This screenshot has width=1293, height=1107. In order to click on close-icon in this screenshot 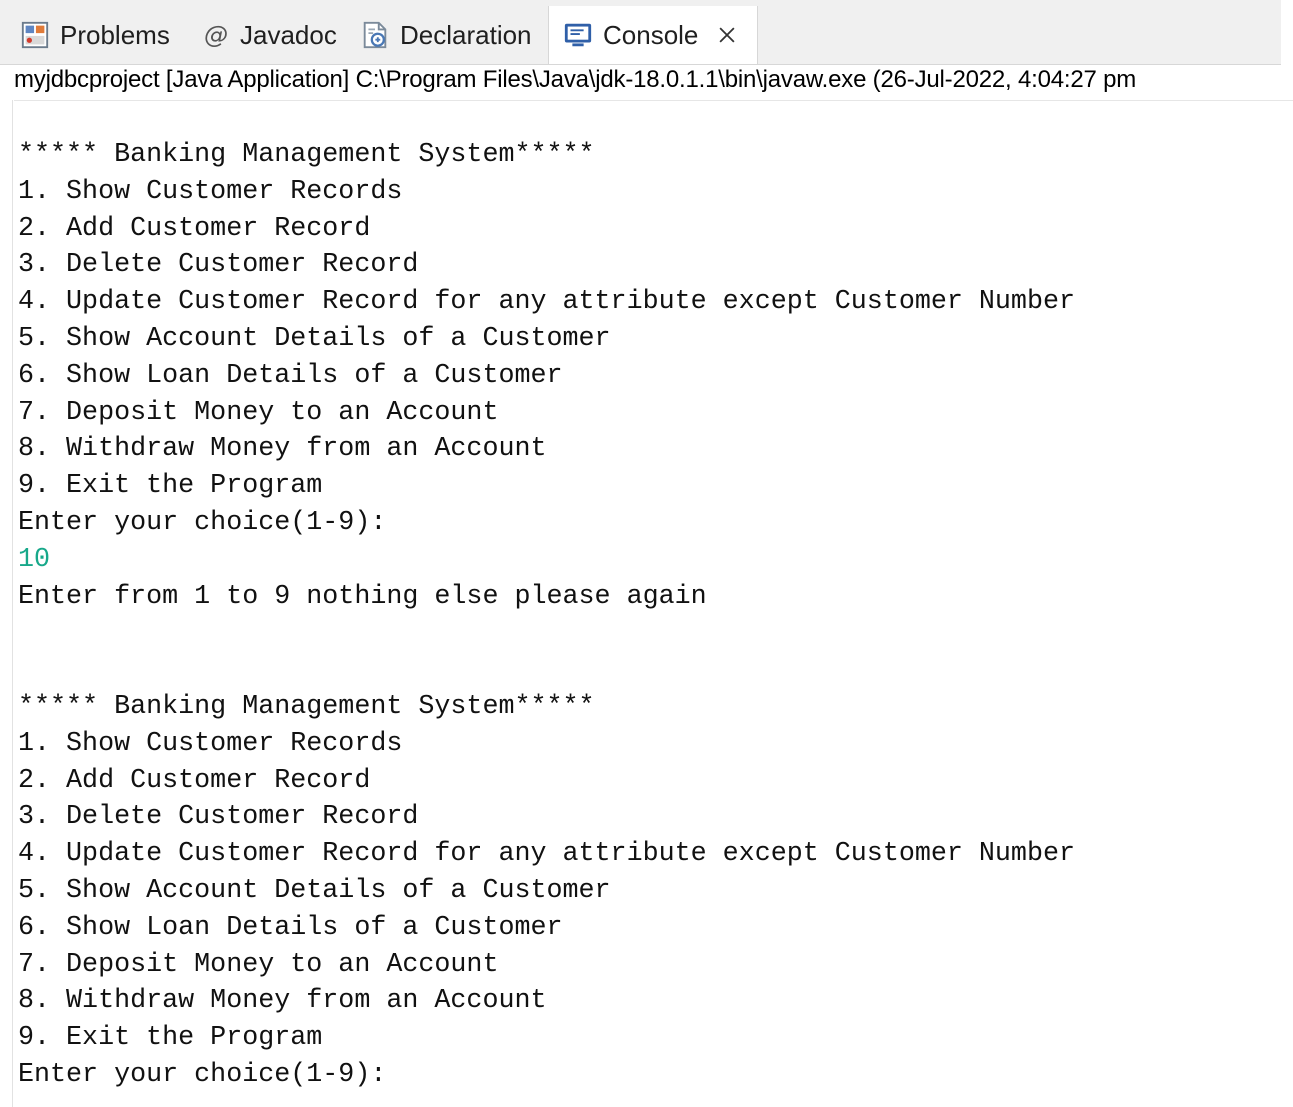, I will do `click(727, 35)`.